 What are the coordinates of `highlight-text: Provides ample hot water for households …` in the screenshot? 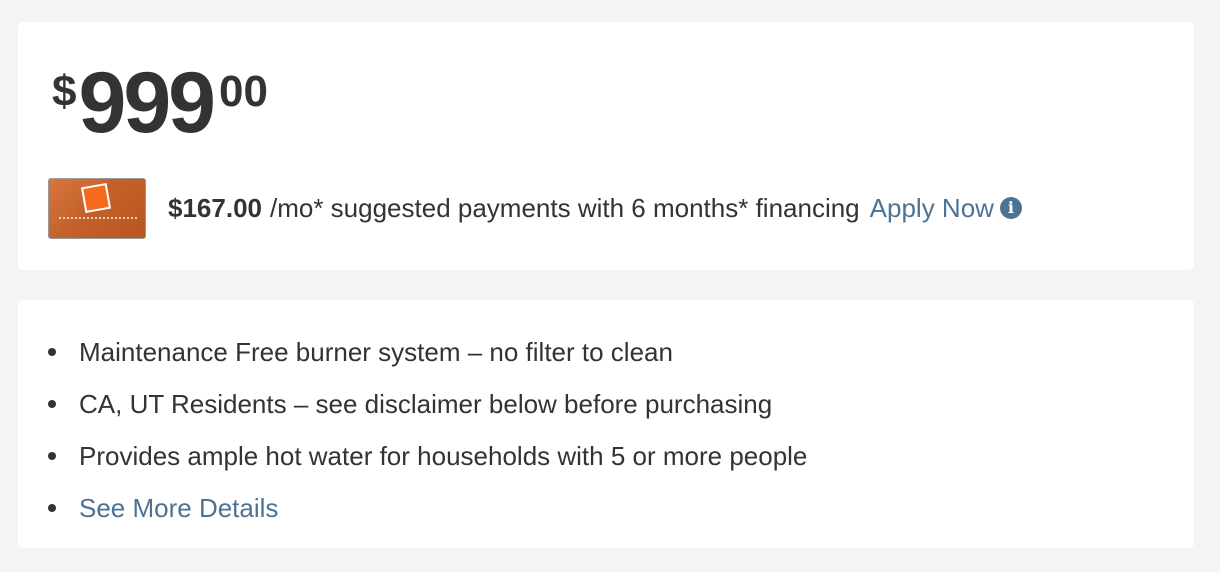 It's located at (443, 456).